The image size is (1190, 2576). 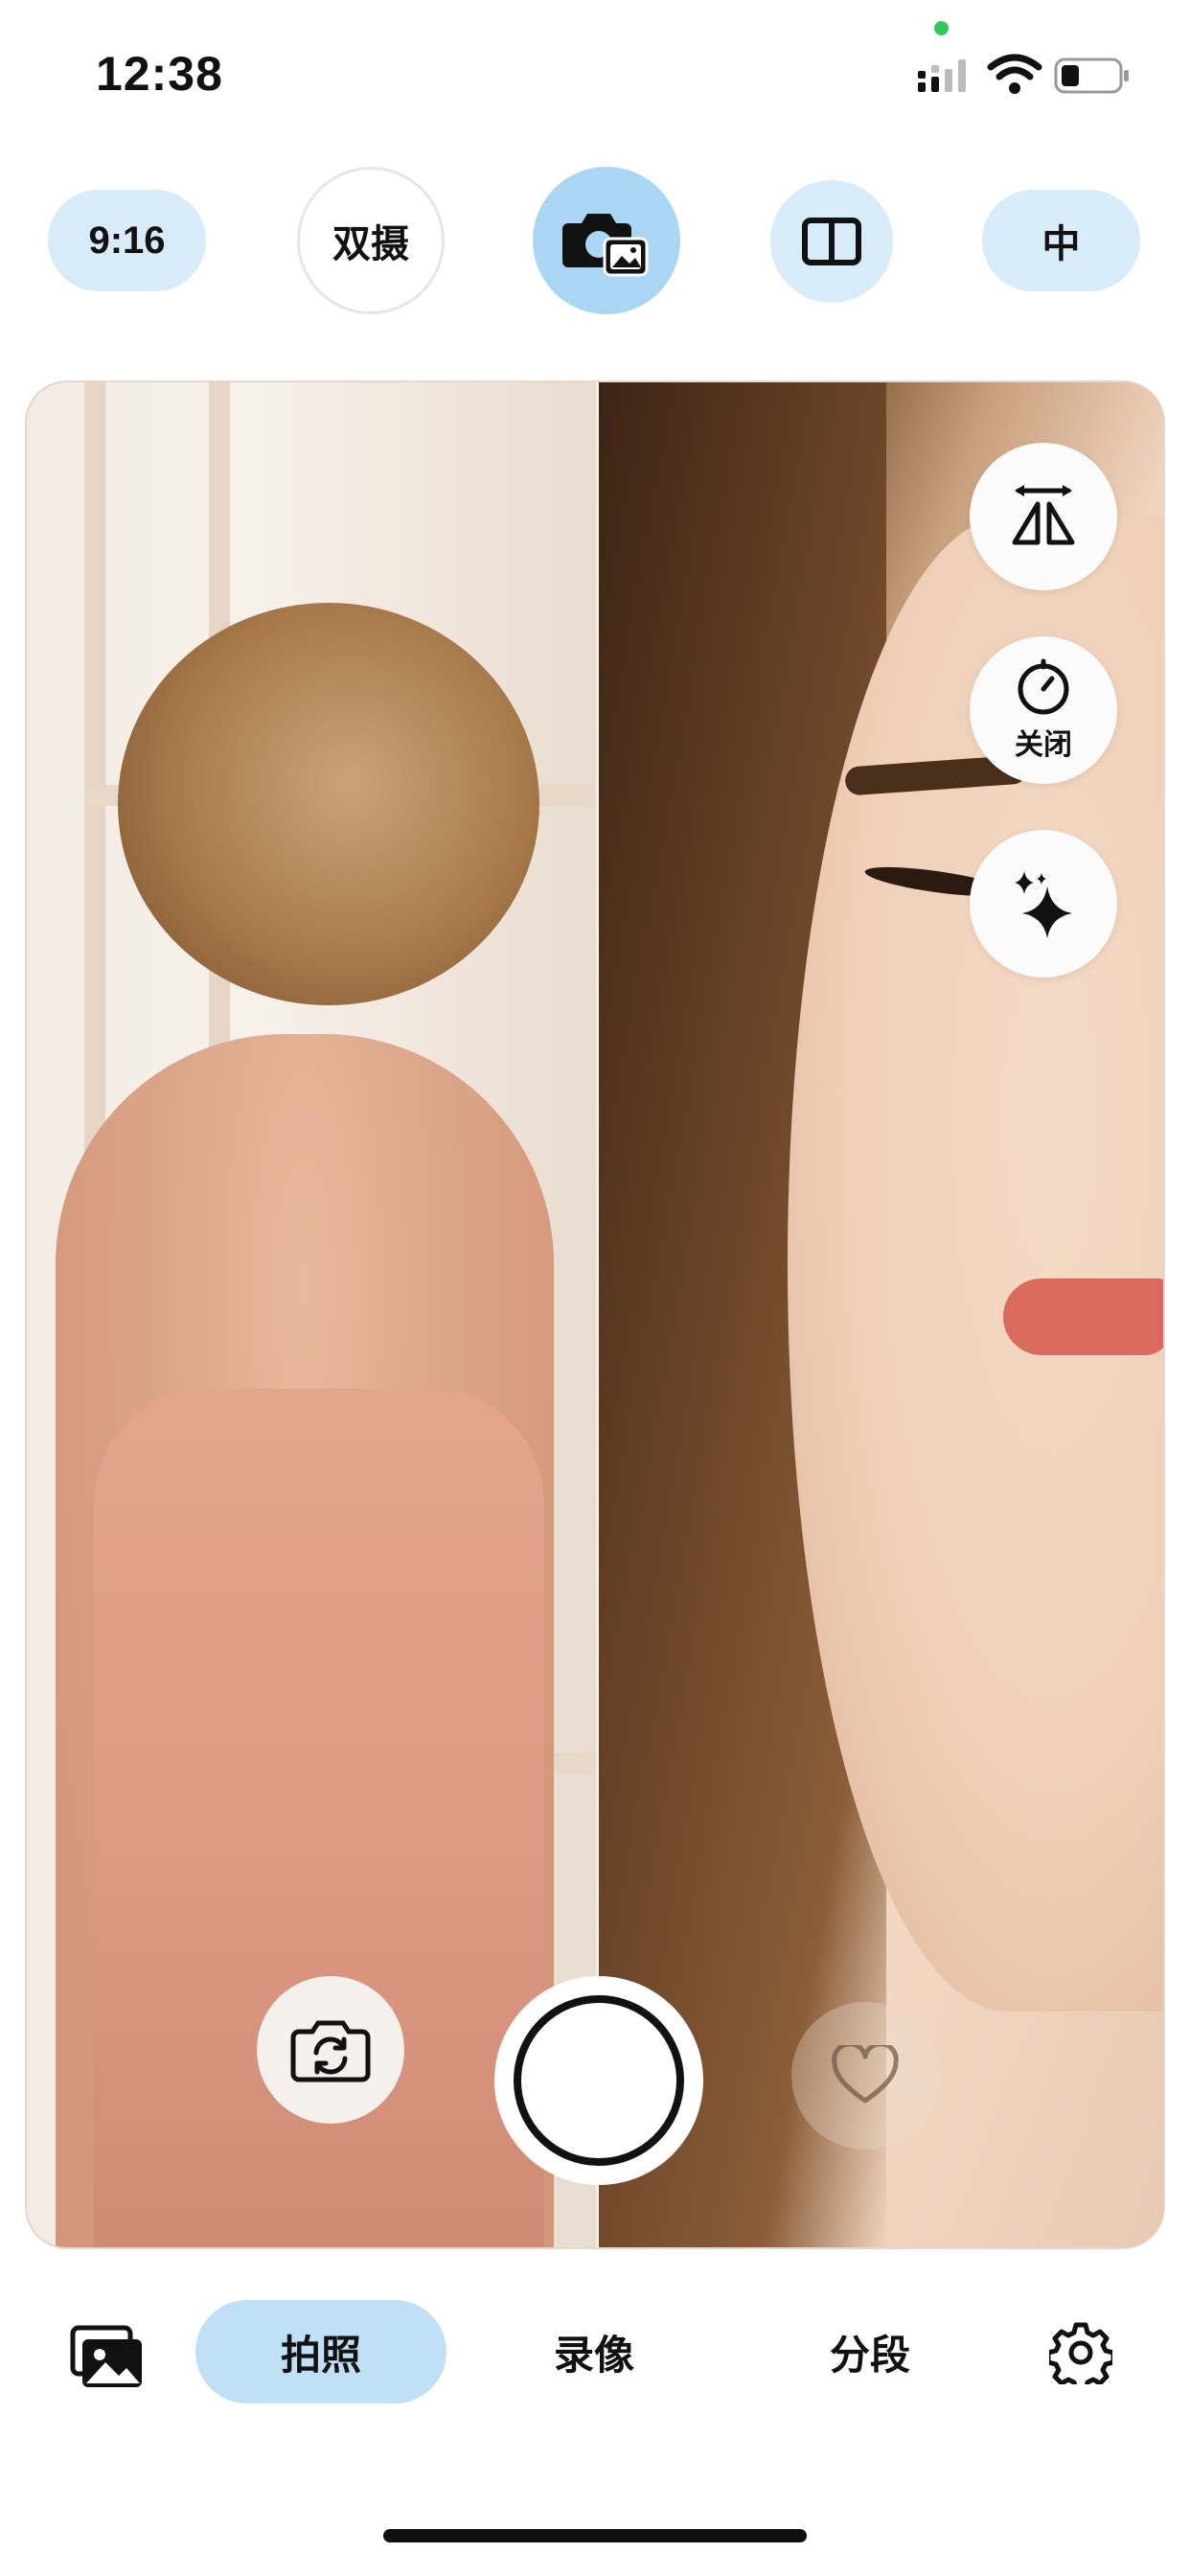 I want to click on subject-hair, so click(x=328, y=804).